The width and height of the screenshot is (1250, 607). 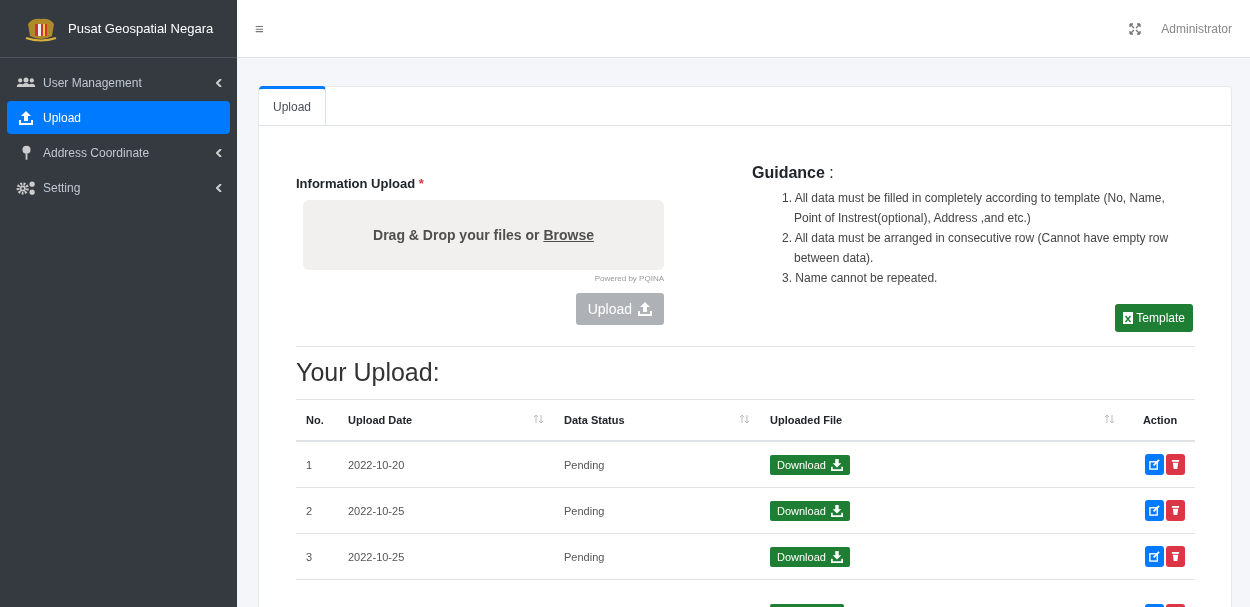 What do you see at coordinates (309, 510) in the screenshot?
I see `table-cell: 2` at bounding box center [309, 510].